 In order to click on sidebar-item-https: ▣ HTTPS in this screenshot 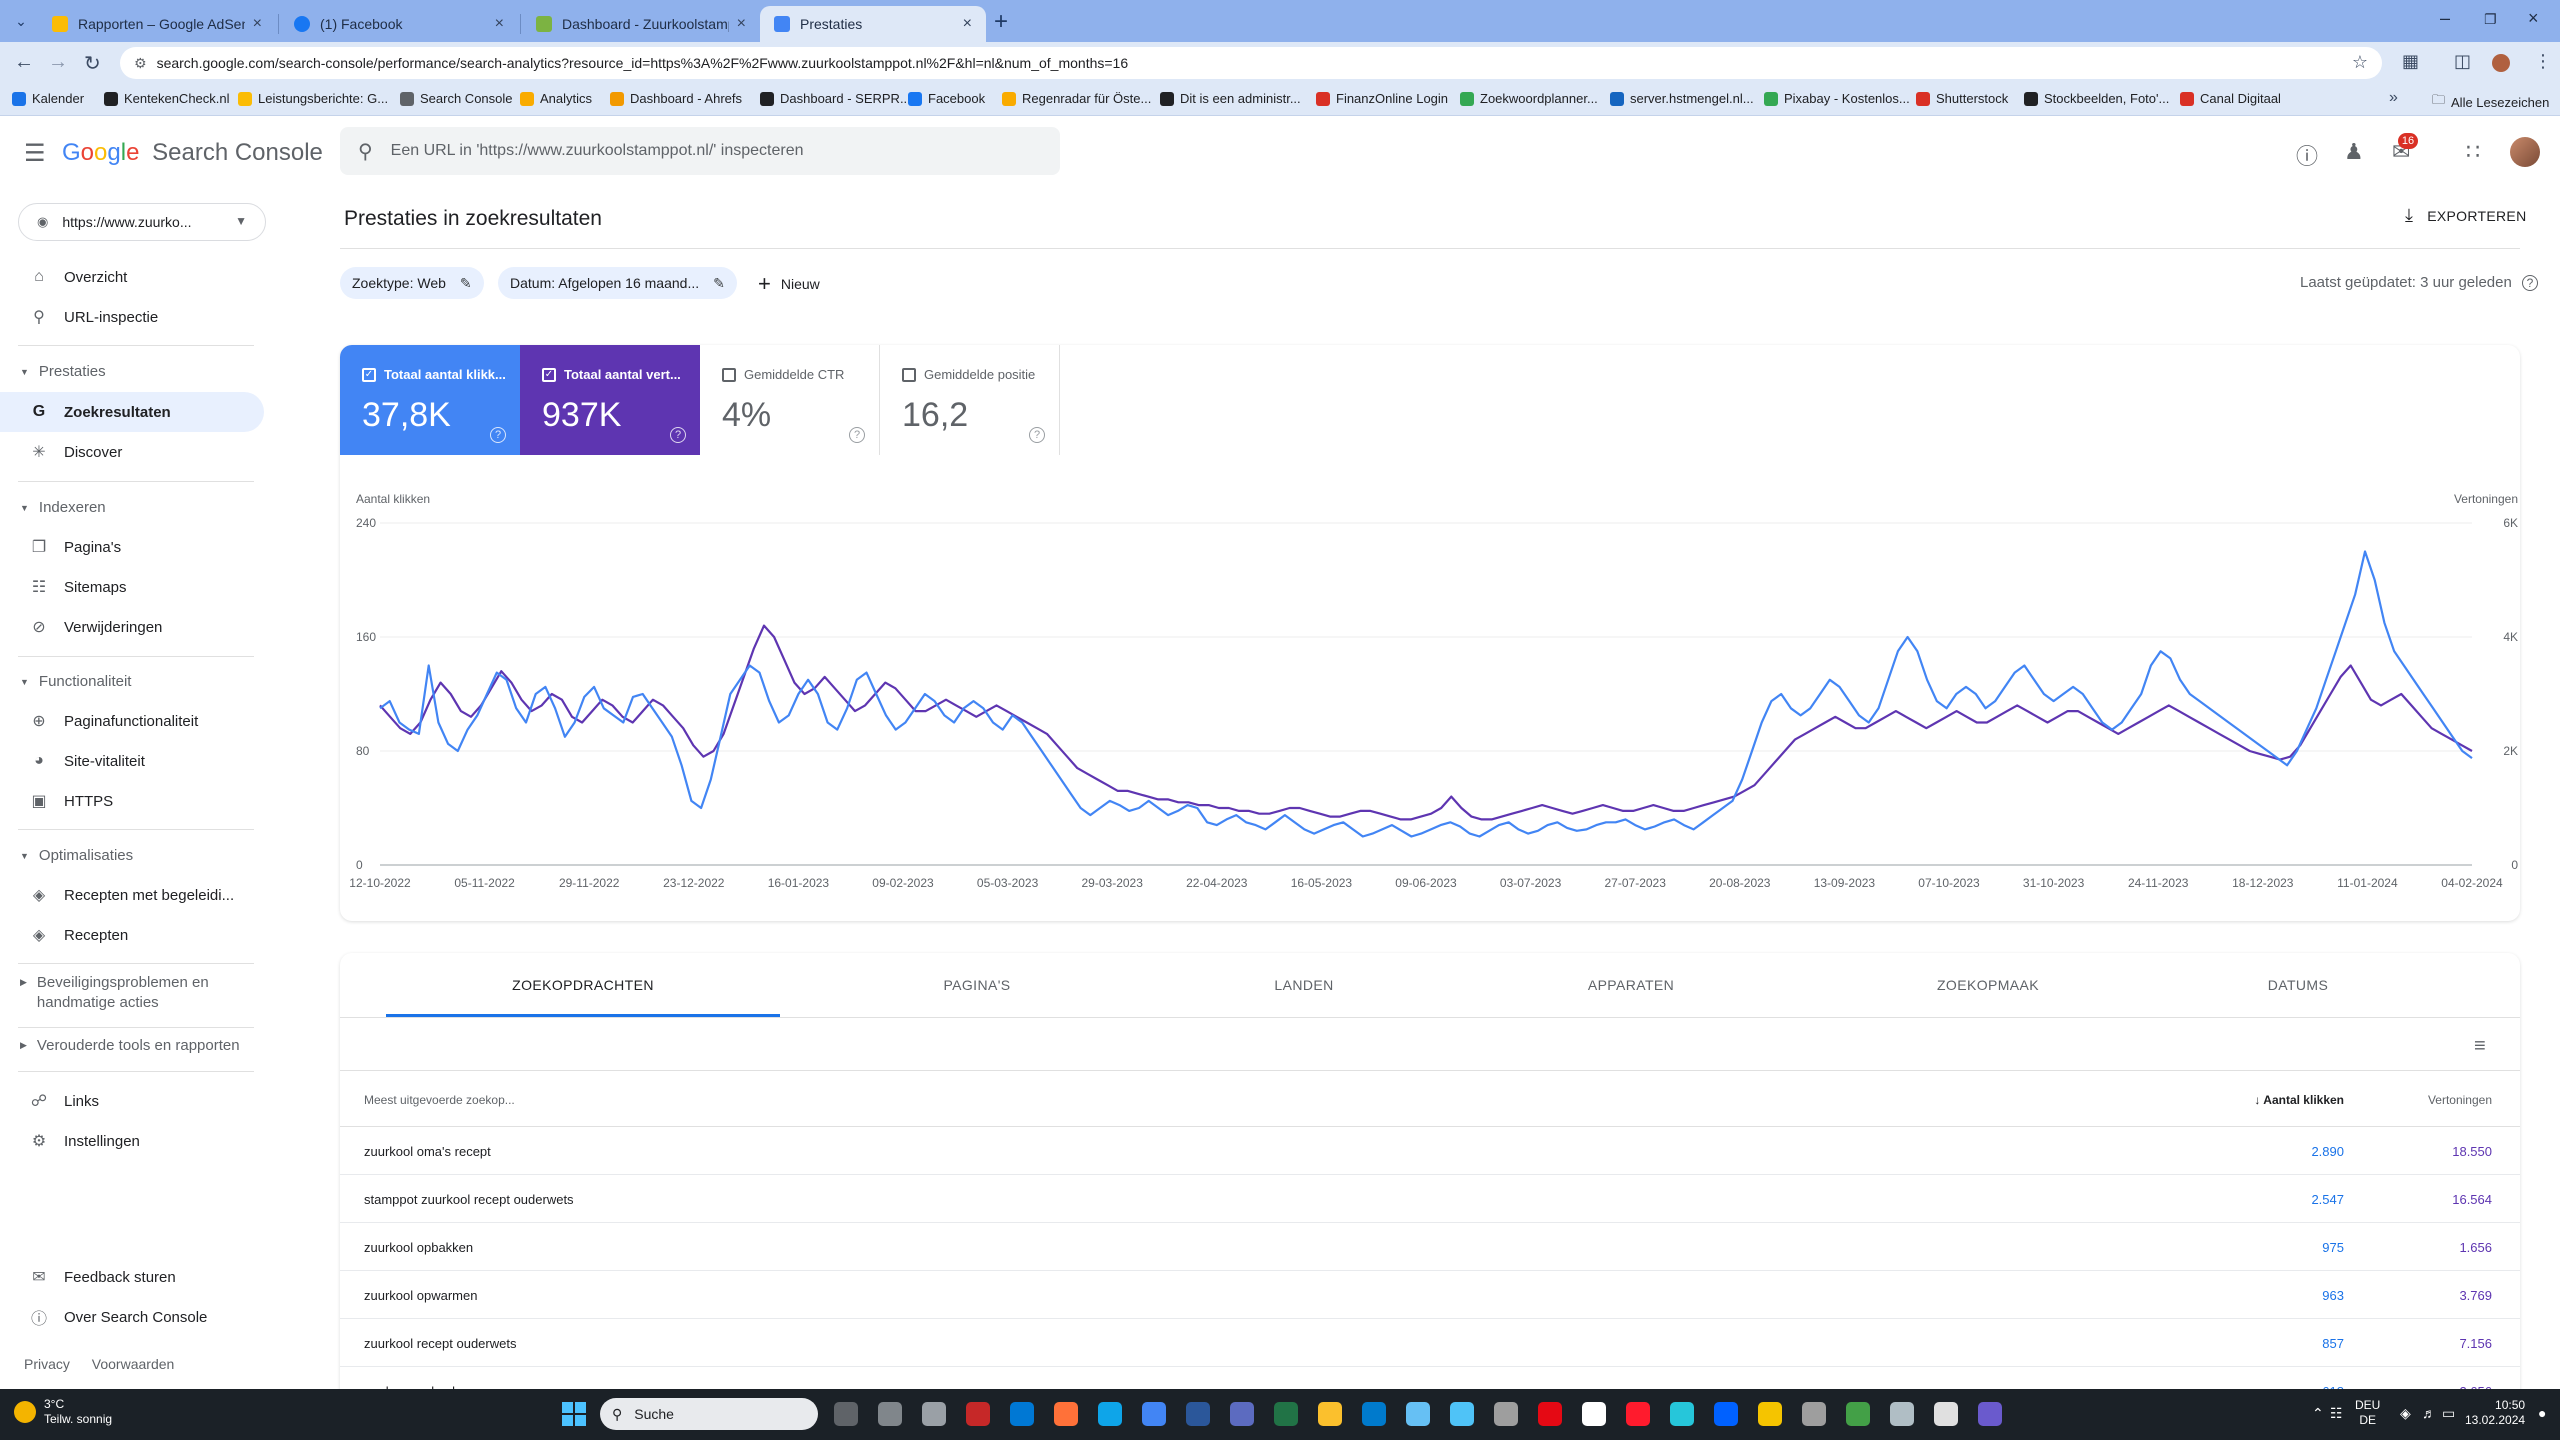, I will do `click(132, 801)`.